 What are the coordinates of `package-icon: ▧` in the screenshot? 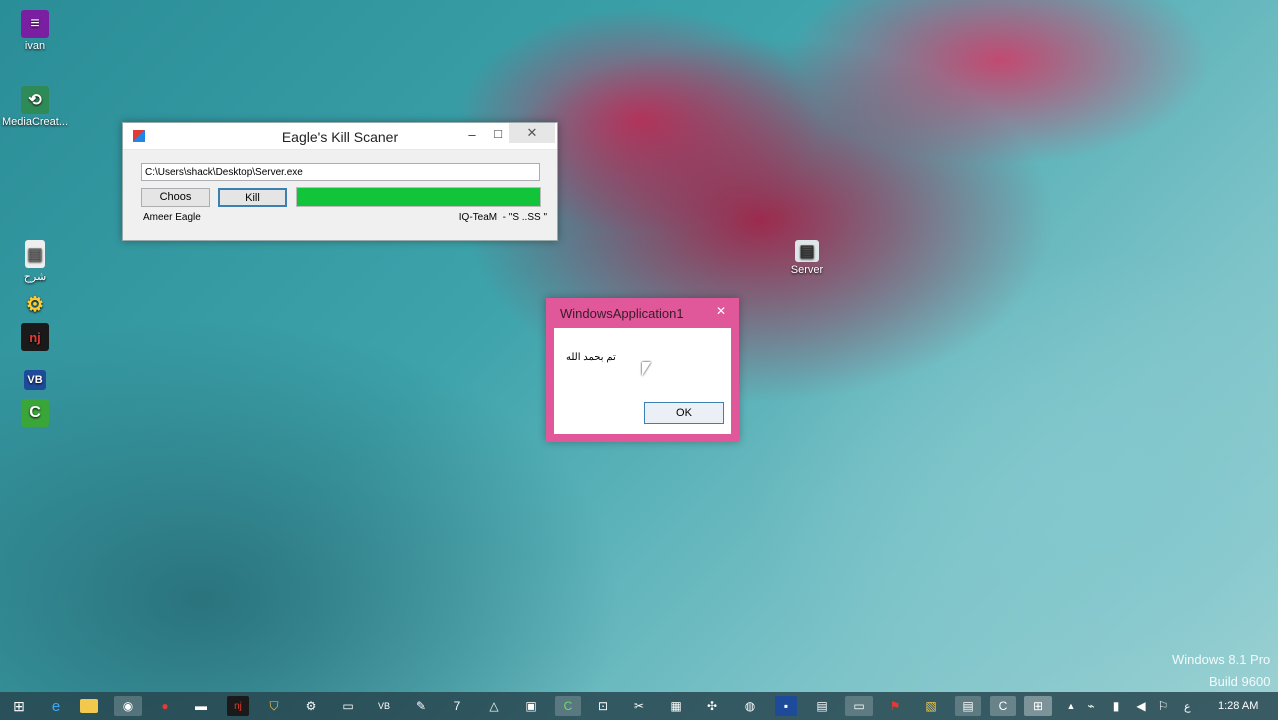 It's located at (931, 706).